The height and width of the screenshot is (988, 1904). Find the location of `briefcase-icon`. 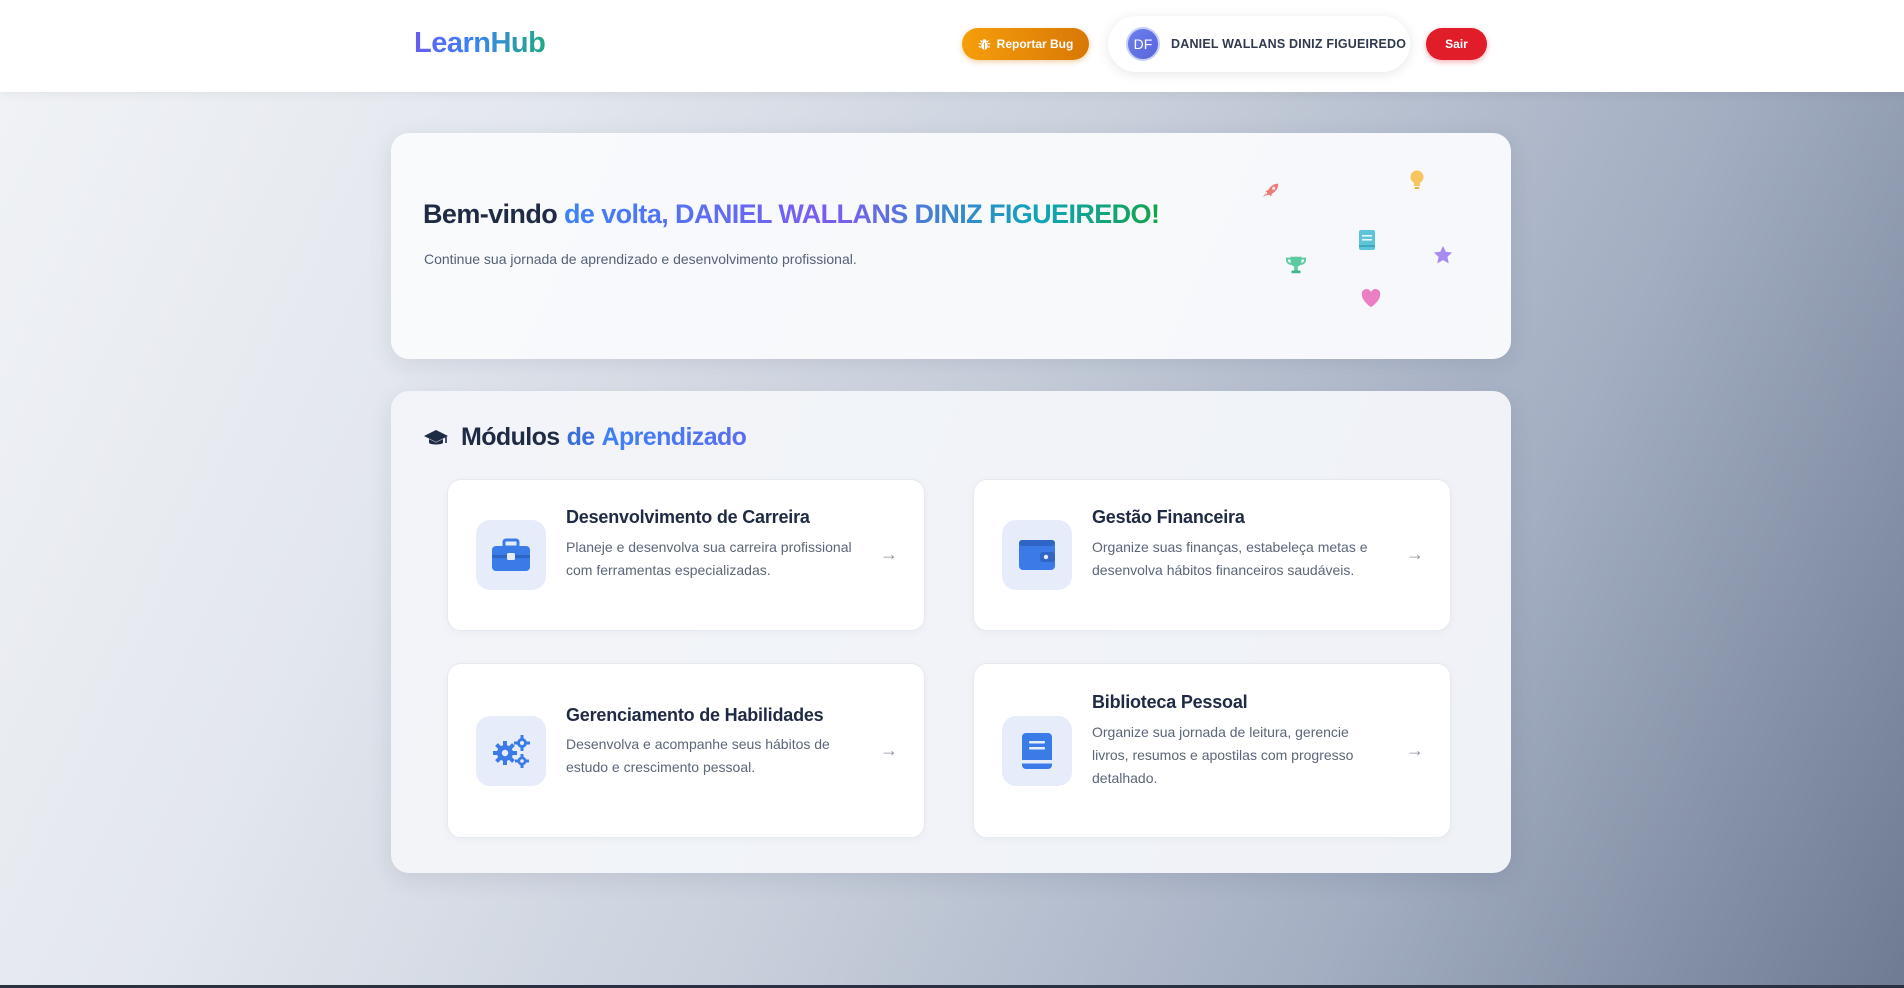

briefcase-icon is located at coordinates (511, 554).